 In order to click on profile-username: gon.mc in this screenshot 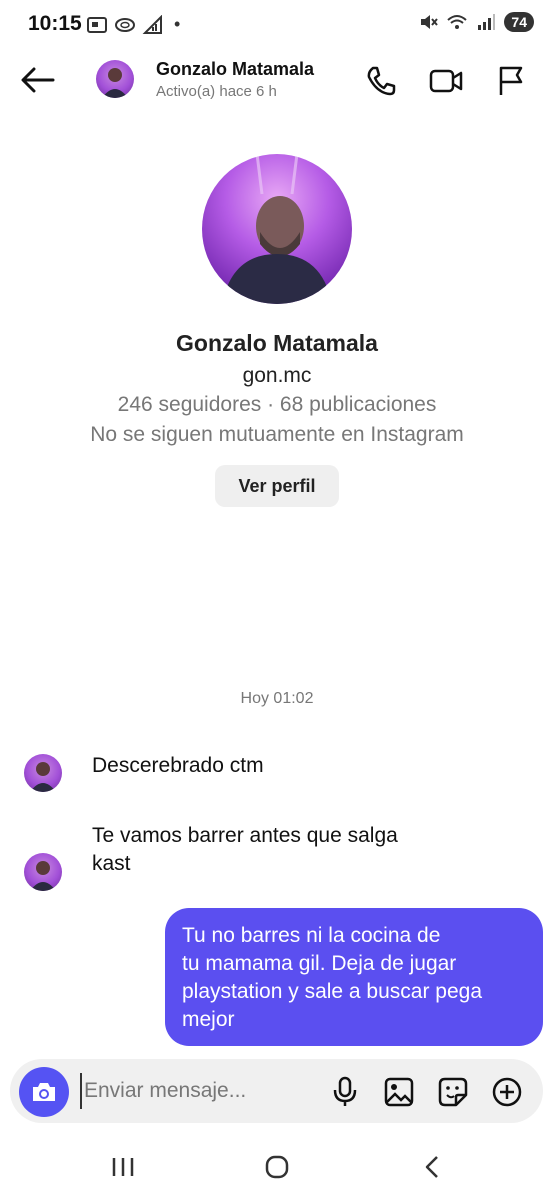, I will do `click(277, 375)`.